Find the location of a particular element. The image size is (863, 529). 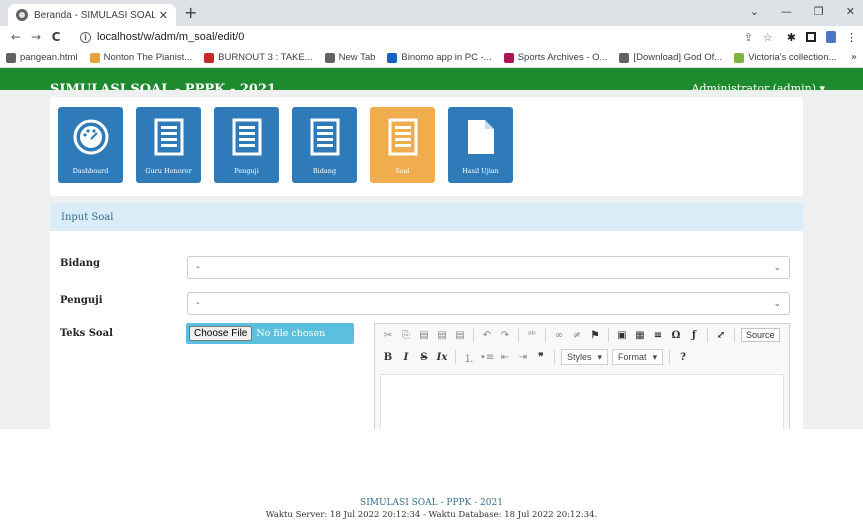

file-input: Choose File No file chosen is located at coordinates (270, 333).